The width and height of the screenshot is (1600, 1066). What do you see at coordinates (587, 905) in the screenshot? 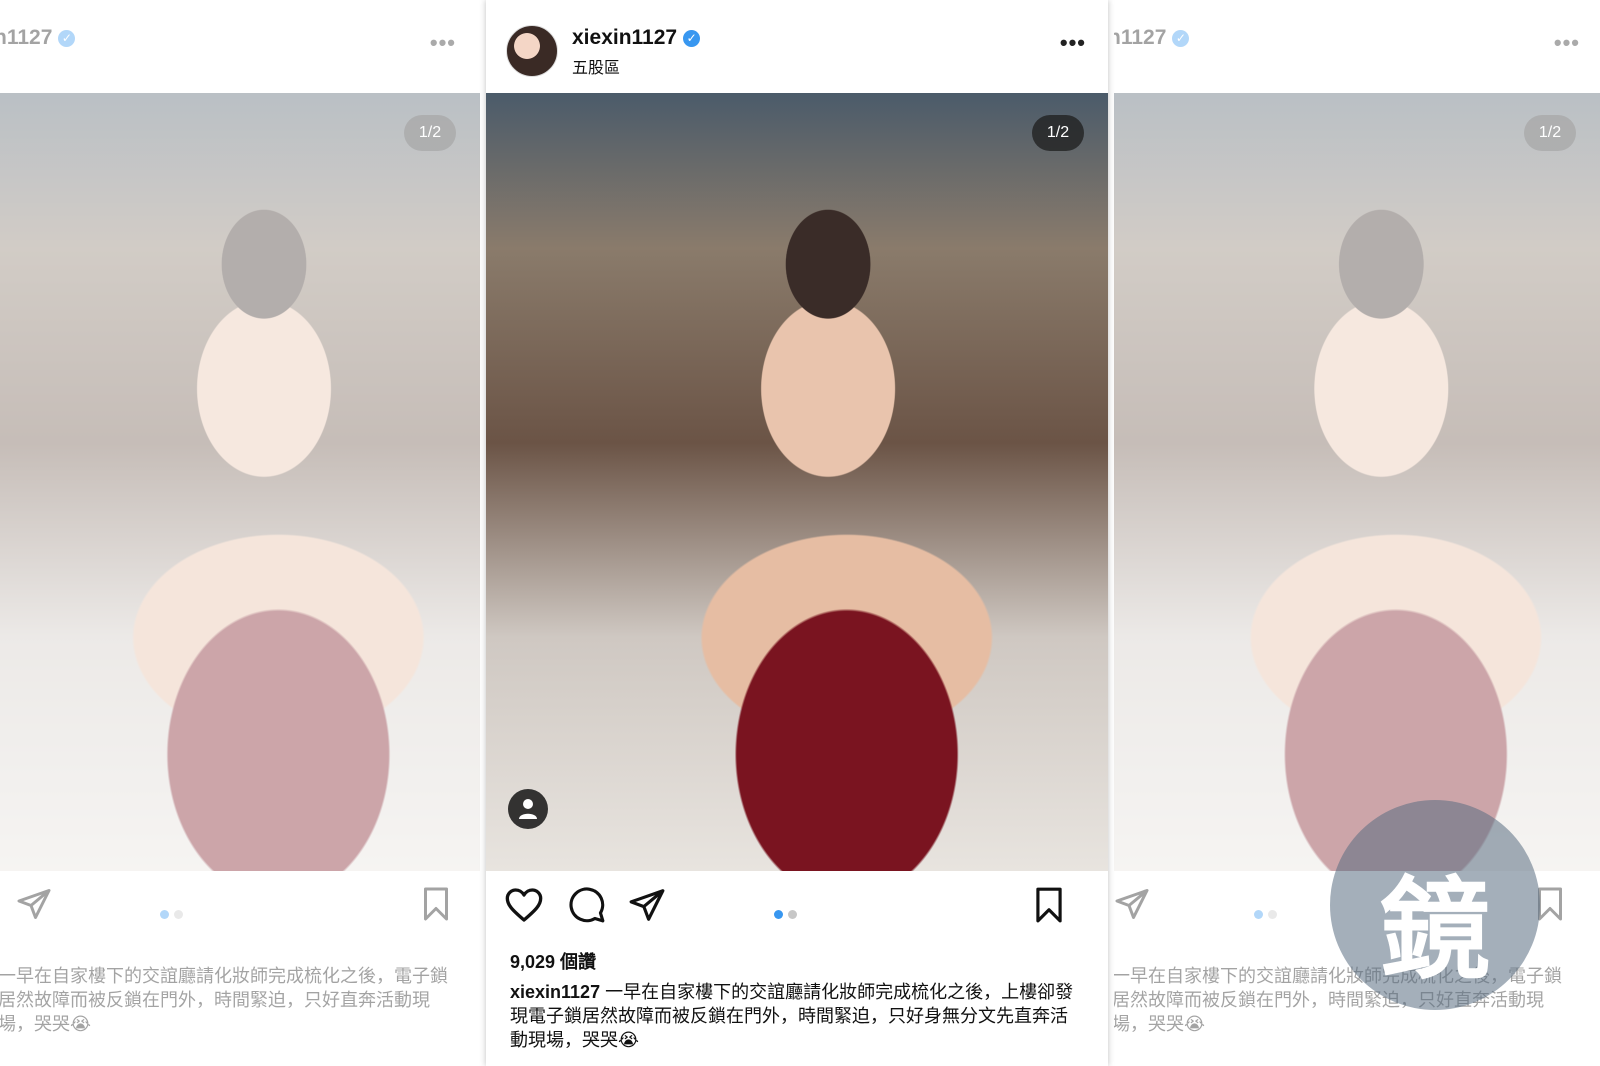
I see `comment-icon` at bounding box center [587, 905].